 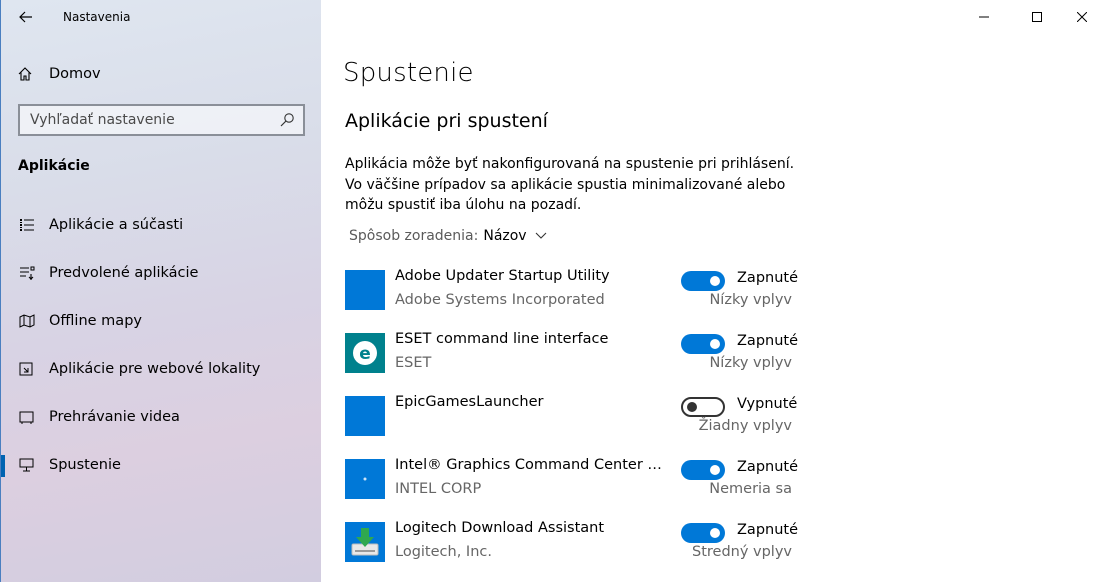 I want to click on sort-value: Názov, so click(x=505, y=236).